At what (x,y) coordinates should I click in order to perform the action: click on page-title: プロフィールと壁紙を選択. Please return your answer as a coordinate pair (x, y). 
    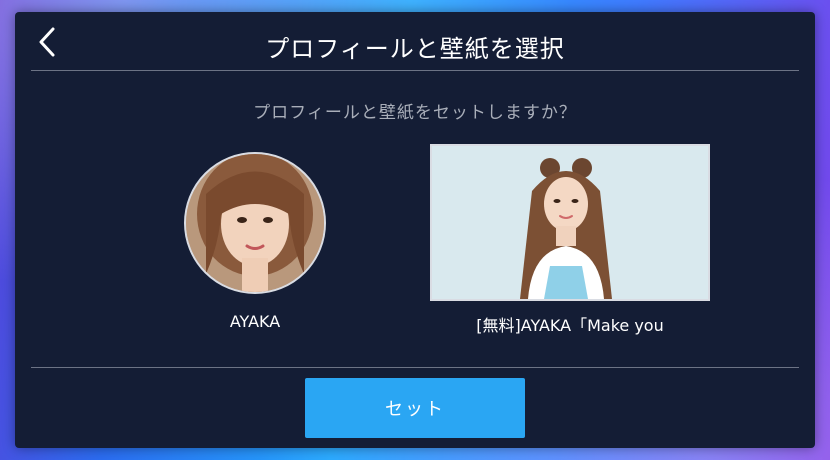
    Looking at the image, I should click on (415, 49).